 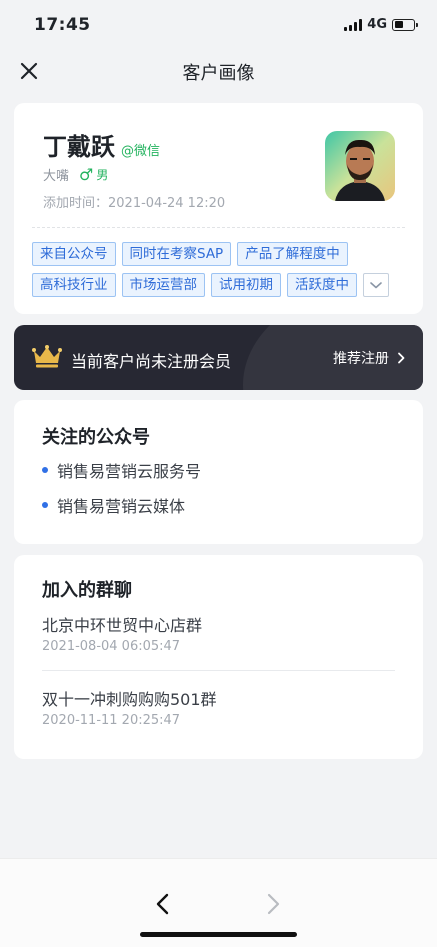 I want to click on source-tag: @微信, so click(x=141, y=151).